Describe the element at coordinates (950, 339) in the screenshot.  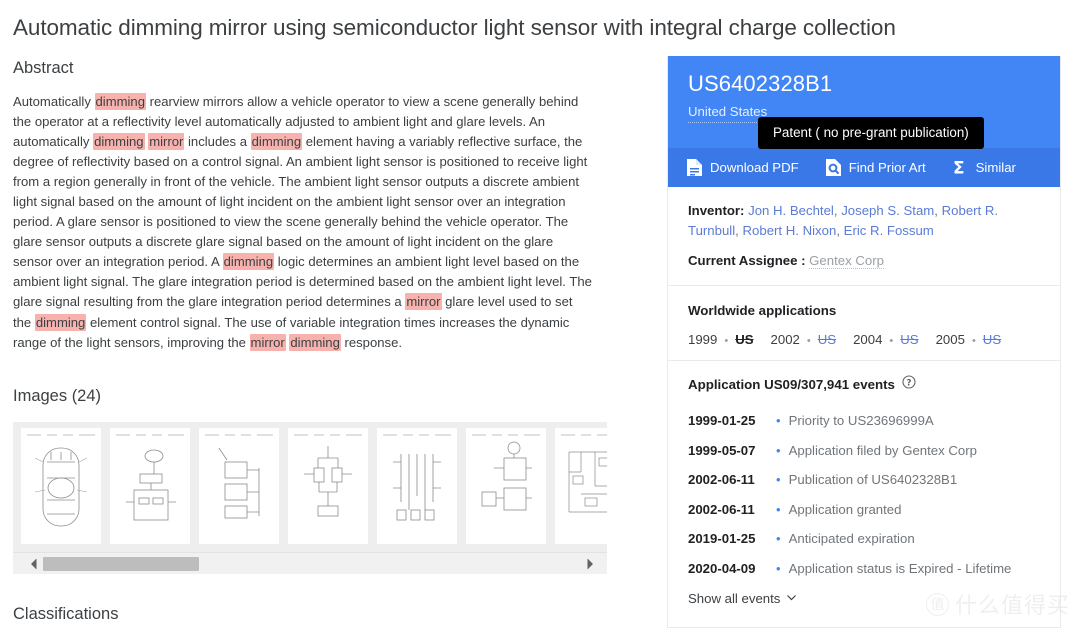
I see `worldwide-year: 2005` at that location.